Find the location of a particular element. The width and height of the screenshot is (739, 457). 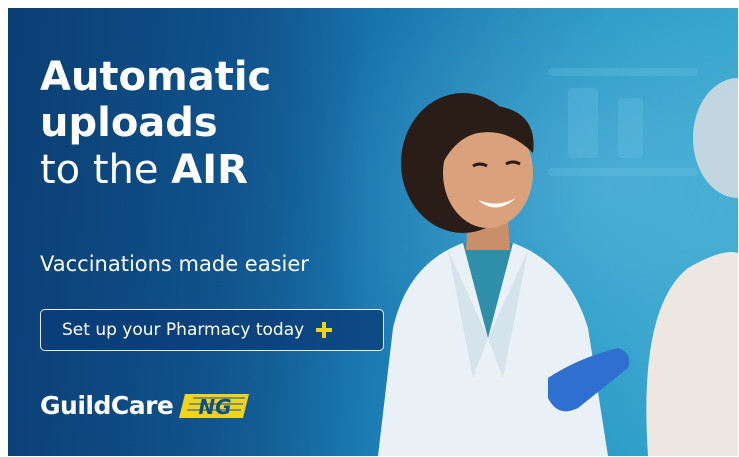

subtitle: Vaccinations made easier is located at coordinates (174, 264).